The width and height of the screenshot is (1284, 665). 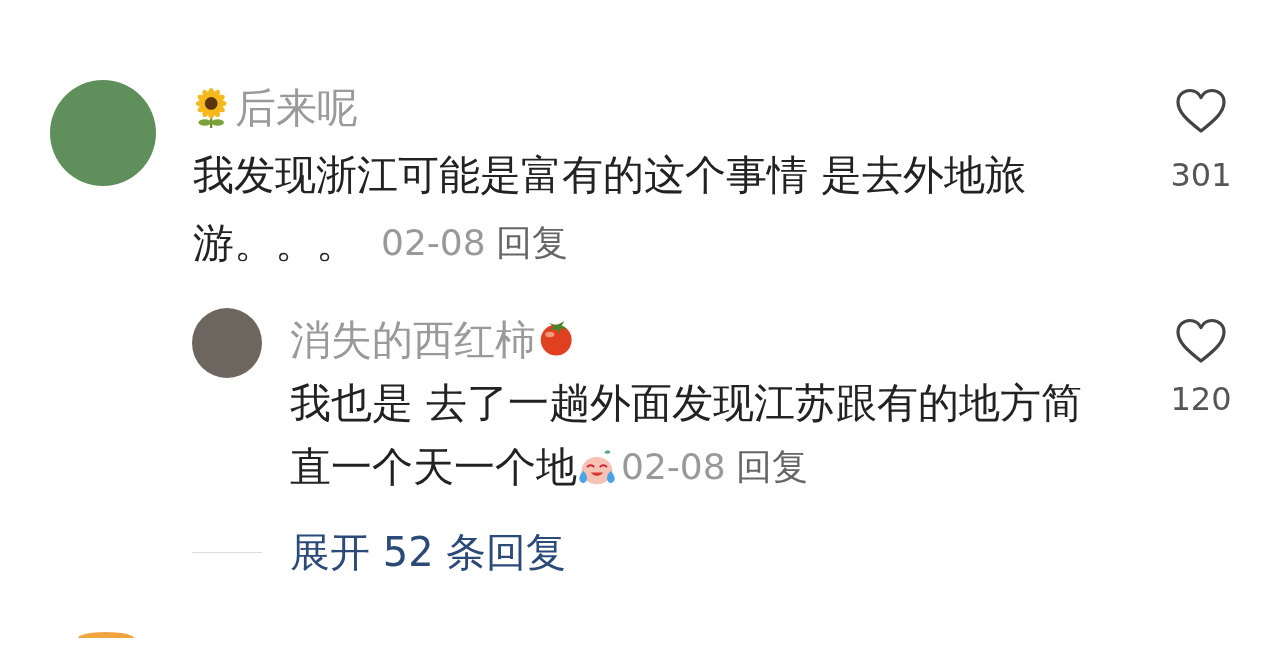 I want to click on like-count: 301, so click(x=1201, y=175).